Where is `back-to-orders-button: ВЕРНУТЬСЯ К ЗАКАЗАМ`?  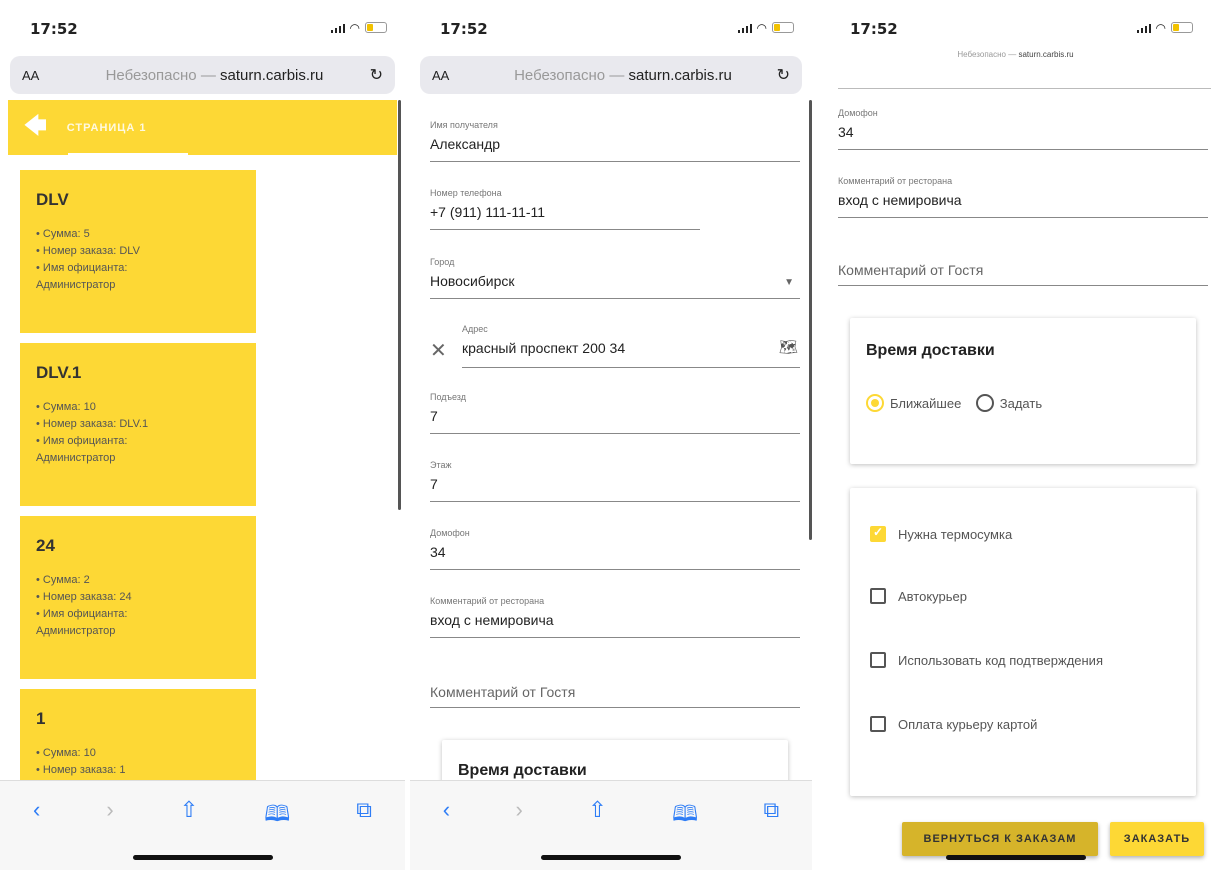 back-to-orders-button: ВЕРНУТЬСЯ К ЗАКАЗАМ is located at coordinates (1000, 839).